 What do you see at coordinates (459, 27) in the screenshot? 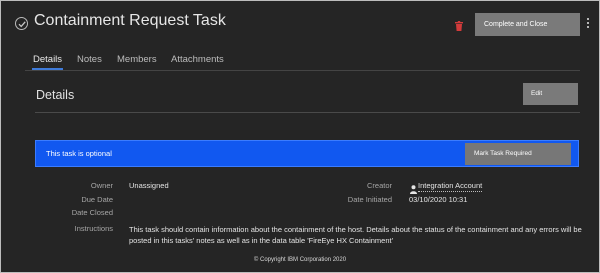
I see `delete-trash-icon` at bounding box center [459, 27].